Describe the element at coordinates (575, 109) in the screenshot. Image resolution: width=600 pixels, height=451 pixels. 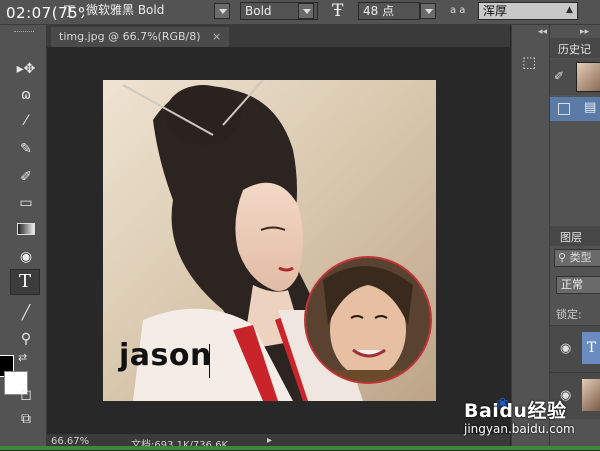
I see `history-state-selected: ▤` at that location.